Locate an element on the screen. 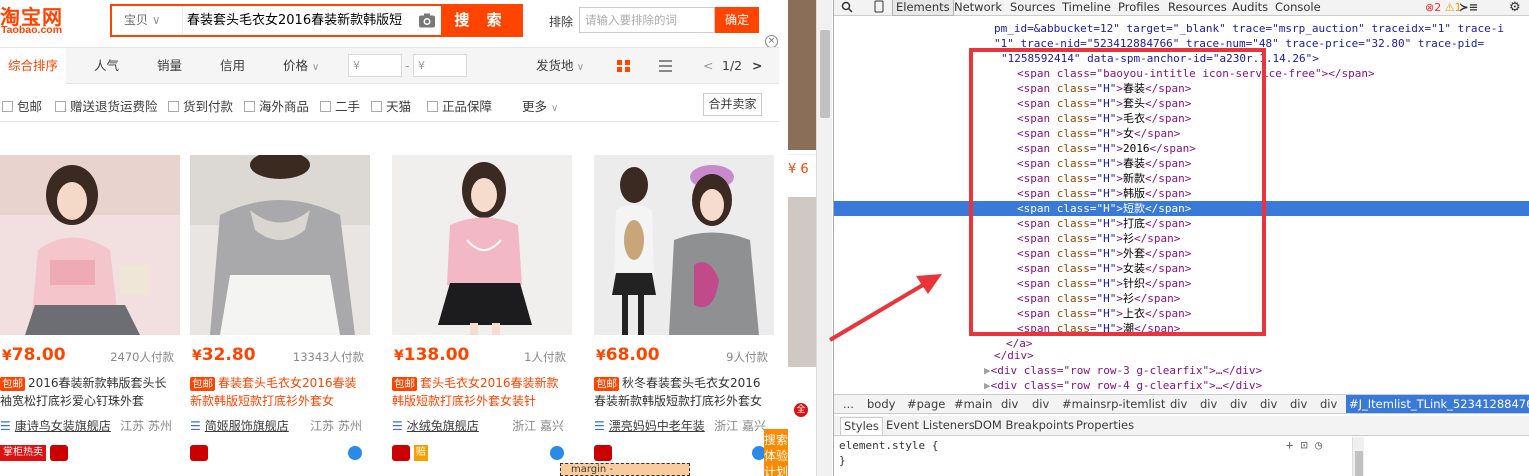 The image size is (1529, 476). gear-icon: ⚙ is located at coordinates (1515, 7).